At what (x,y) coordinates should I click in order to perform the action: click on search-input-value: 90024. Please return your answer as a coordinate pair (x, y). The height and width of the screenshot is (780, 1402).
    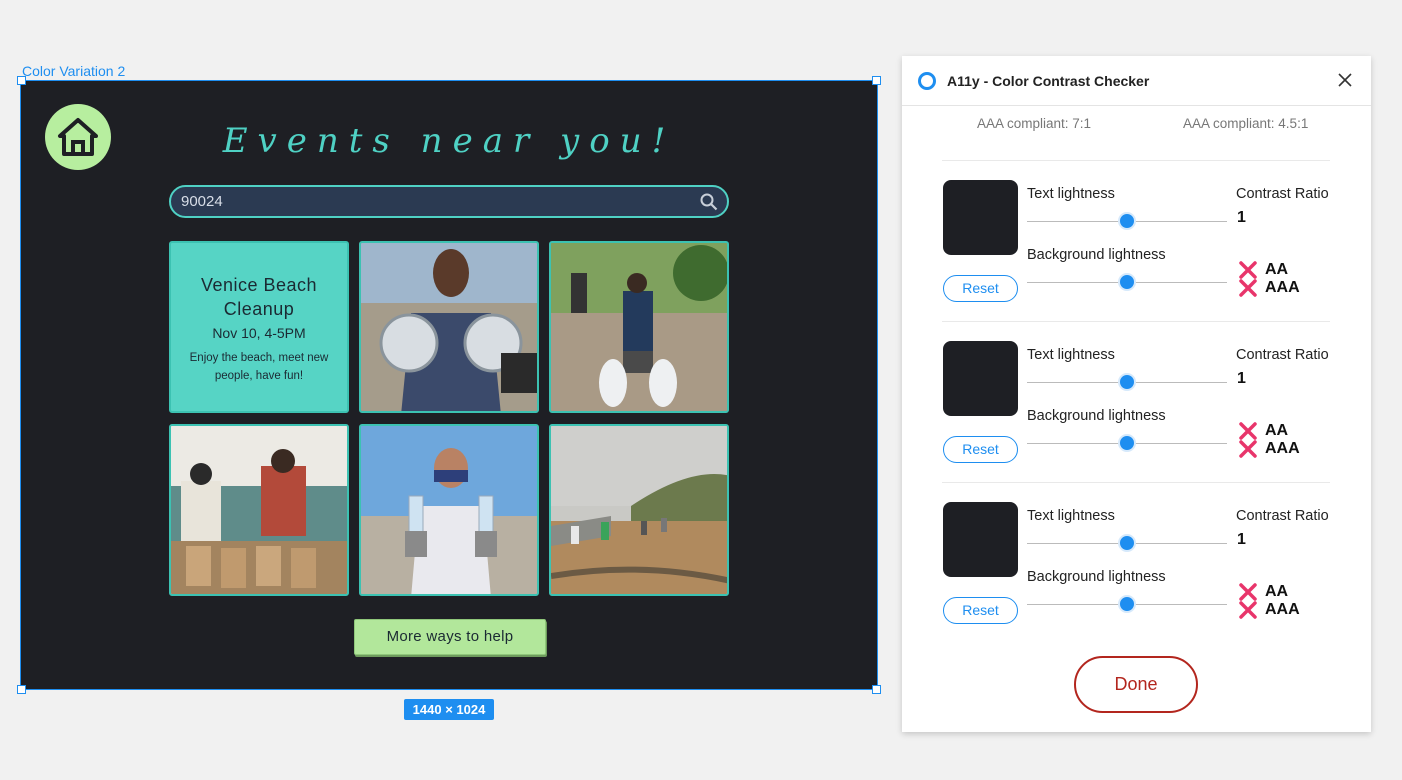
    Looking at the image, I should click on (202, 201).